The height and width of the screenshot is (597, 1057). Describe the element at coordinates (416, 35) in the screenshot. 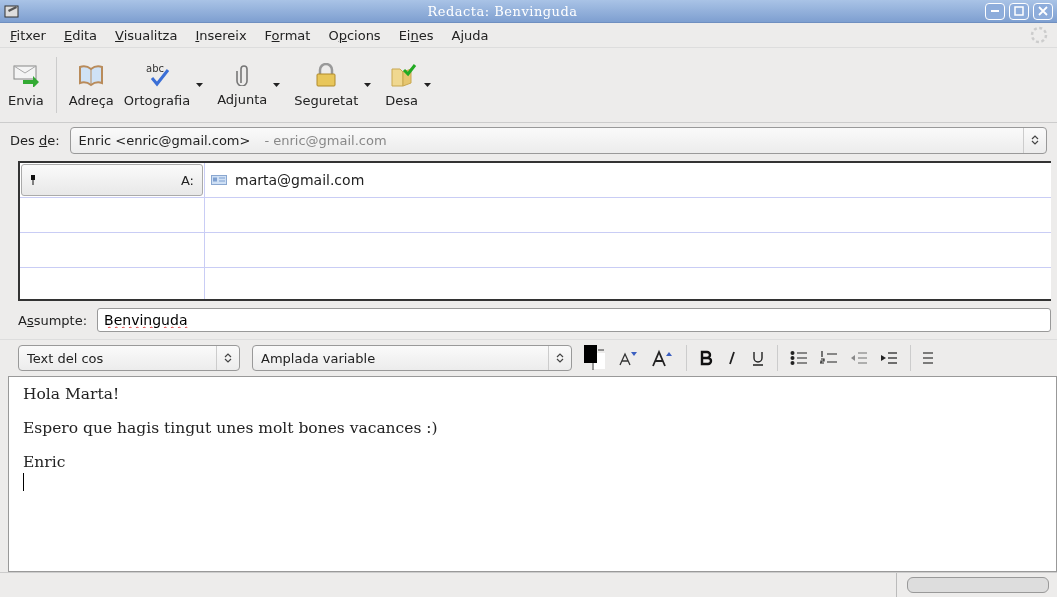

I see `menu-item: Eines` at that location.